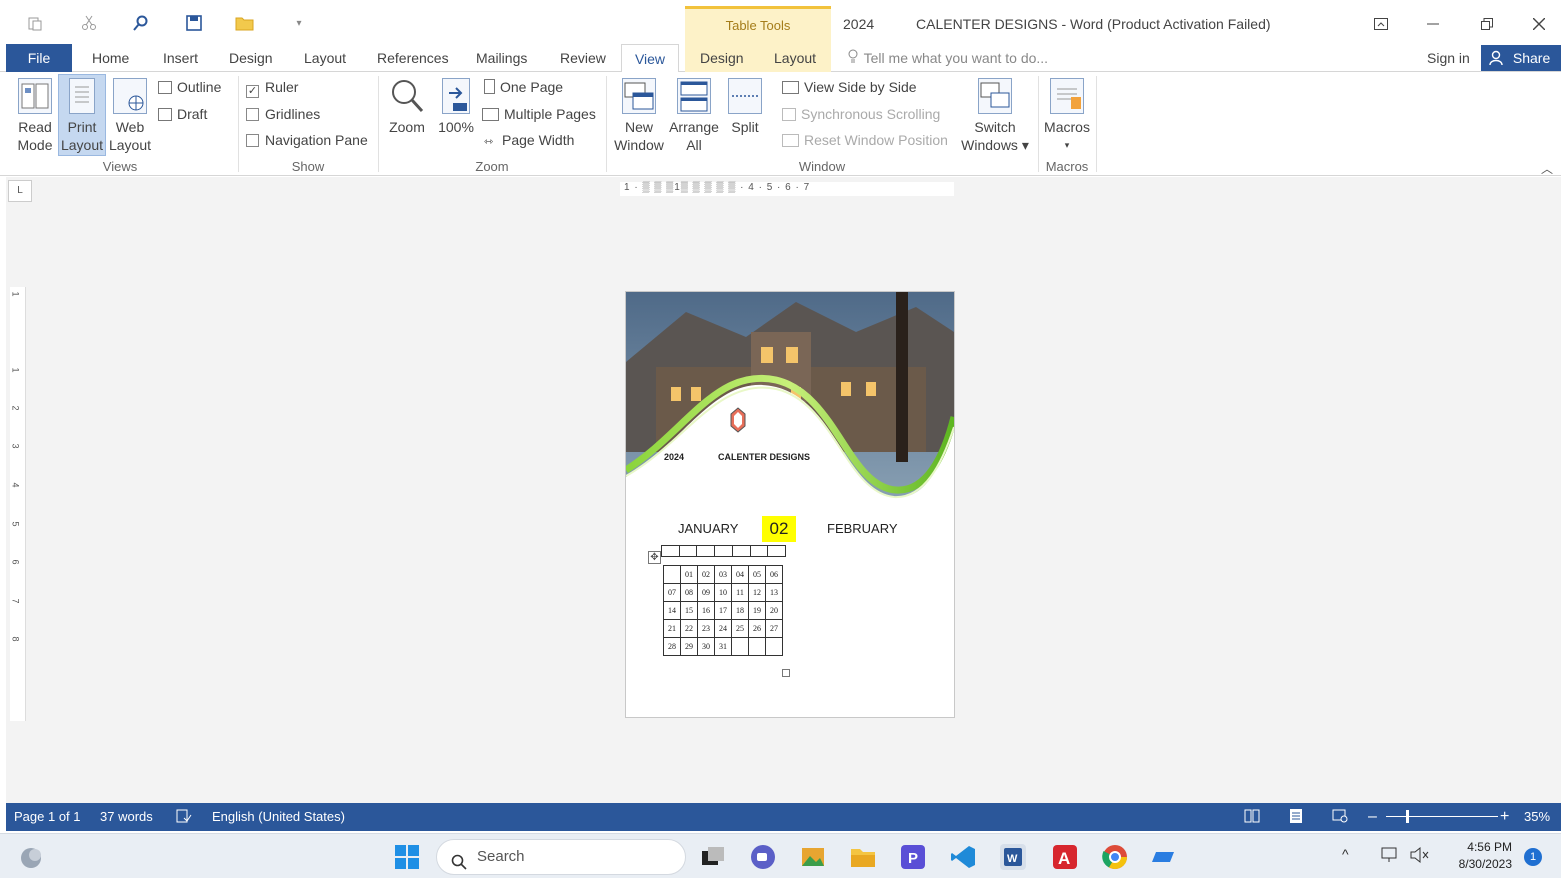 Image resolution: width=1561 pixels, height=878 pixels. What do you see at coordinates (723, 574) in the screenshot?
I see `calendar-day-cell: 03` at bounding box center [723, 574].